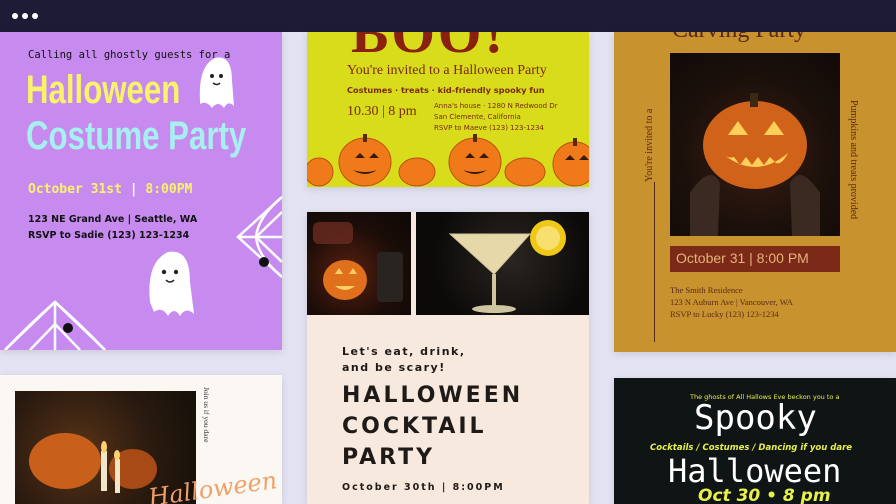 Image resolution: width=896 pixels, height=504 pixels. Describe the element at coordinates (853, 160) in the screenshot. I see `card-vertical-text: Pumpkins and treats provided` at that location.